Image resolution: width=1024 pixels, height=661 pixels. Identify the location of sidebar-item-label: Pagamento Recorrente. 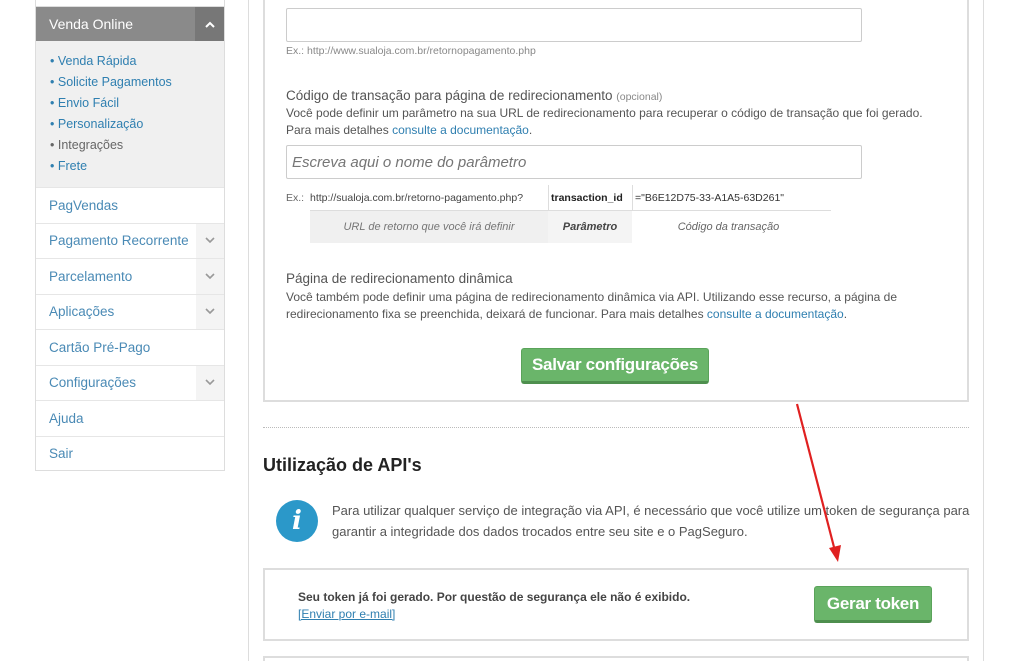
(119, 241).